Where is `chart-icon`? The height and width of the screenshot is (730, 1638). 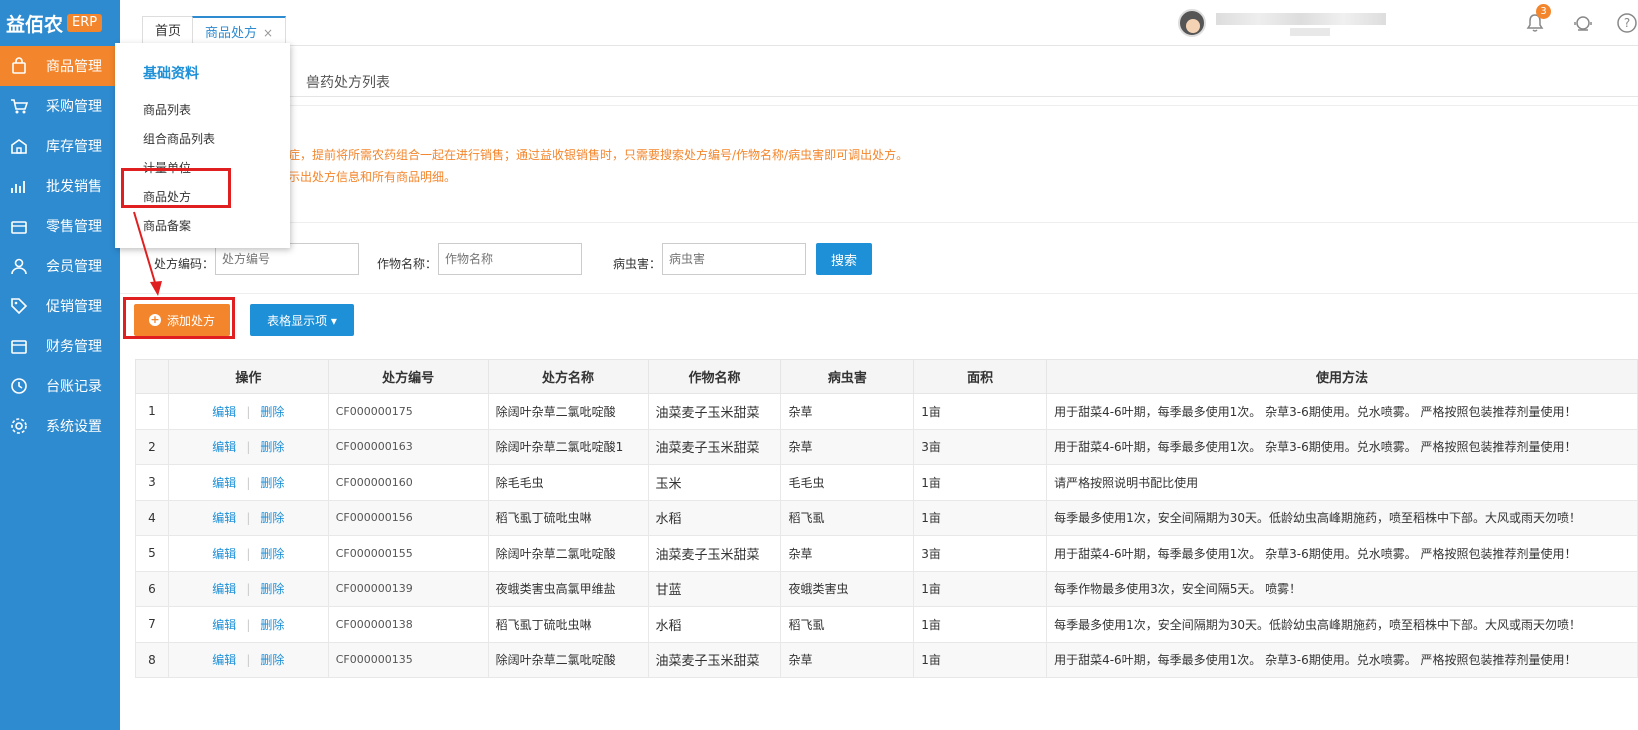
chart-icon is located at coordinates (18, 187).